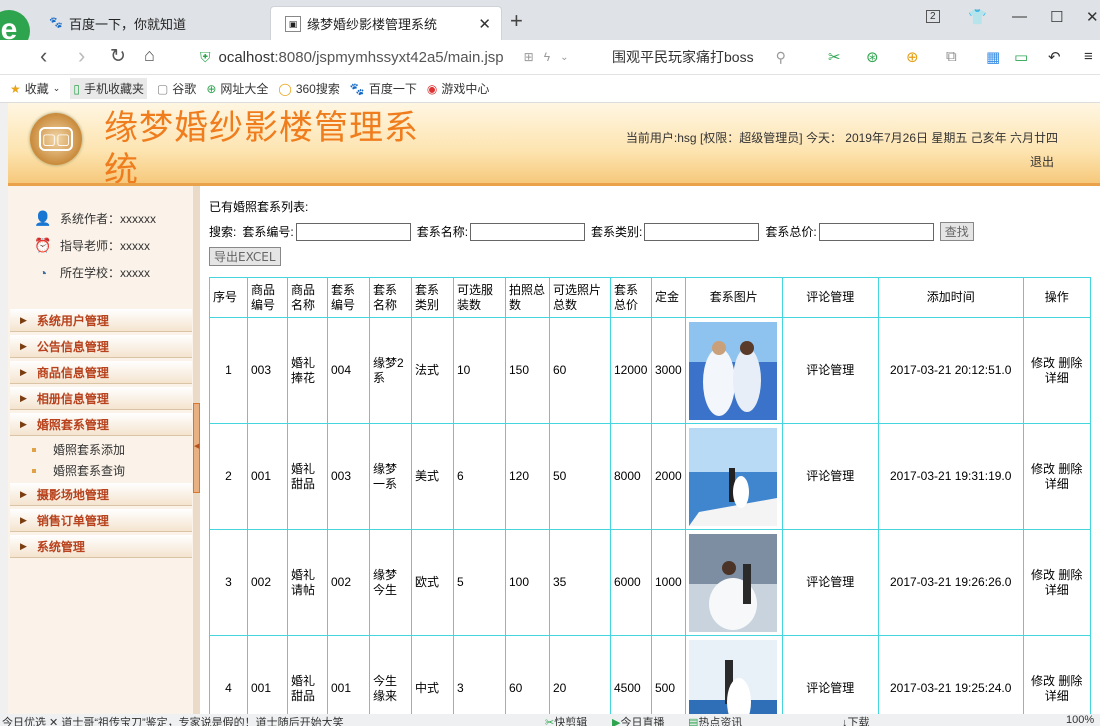  I want to click on sidebar-item-packages: ▶ 婚照套系管理, so click(101, 424).